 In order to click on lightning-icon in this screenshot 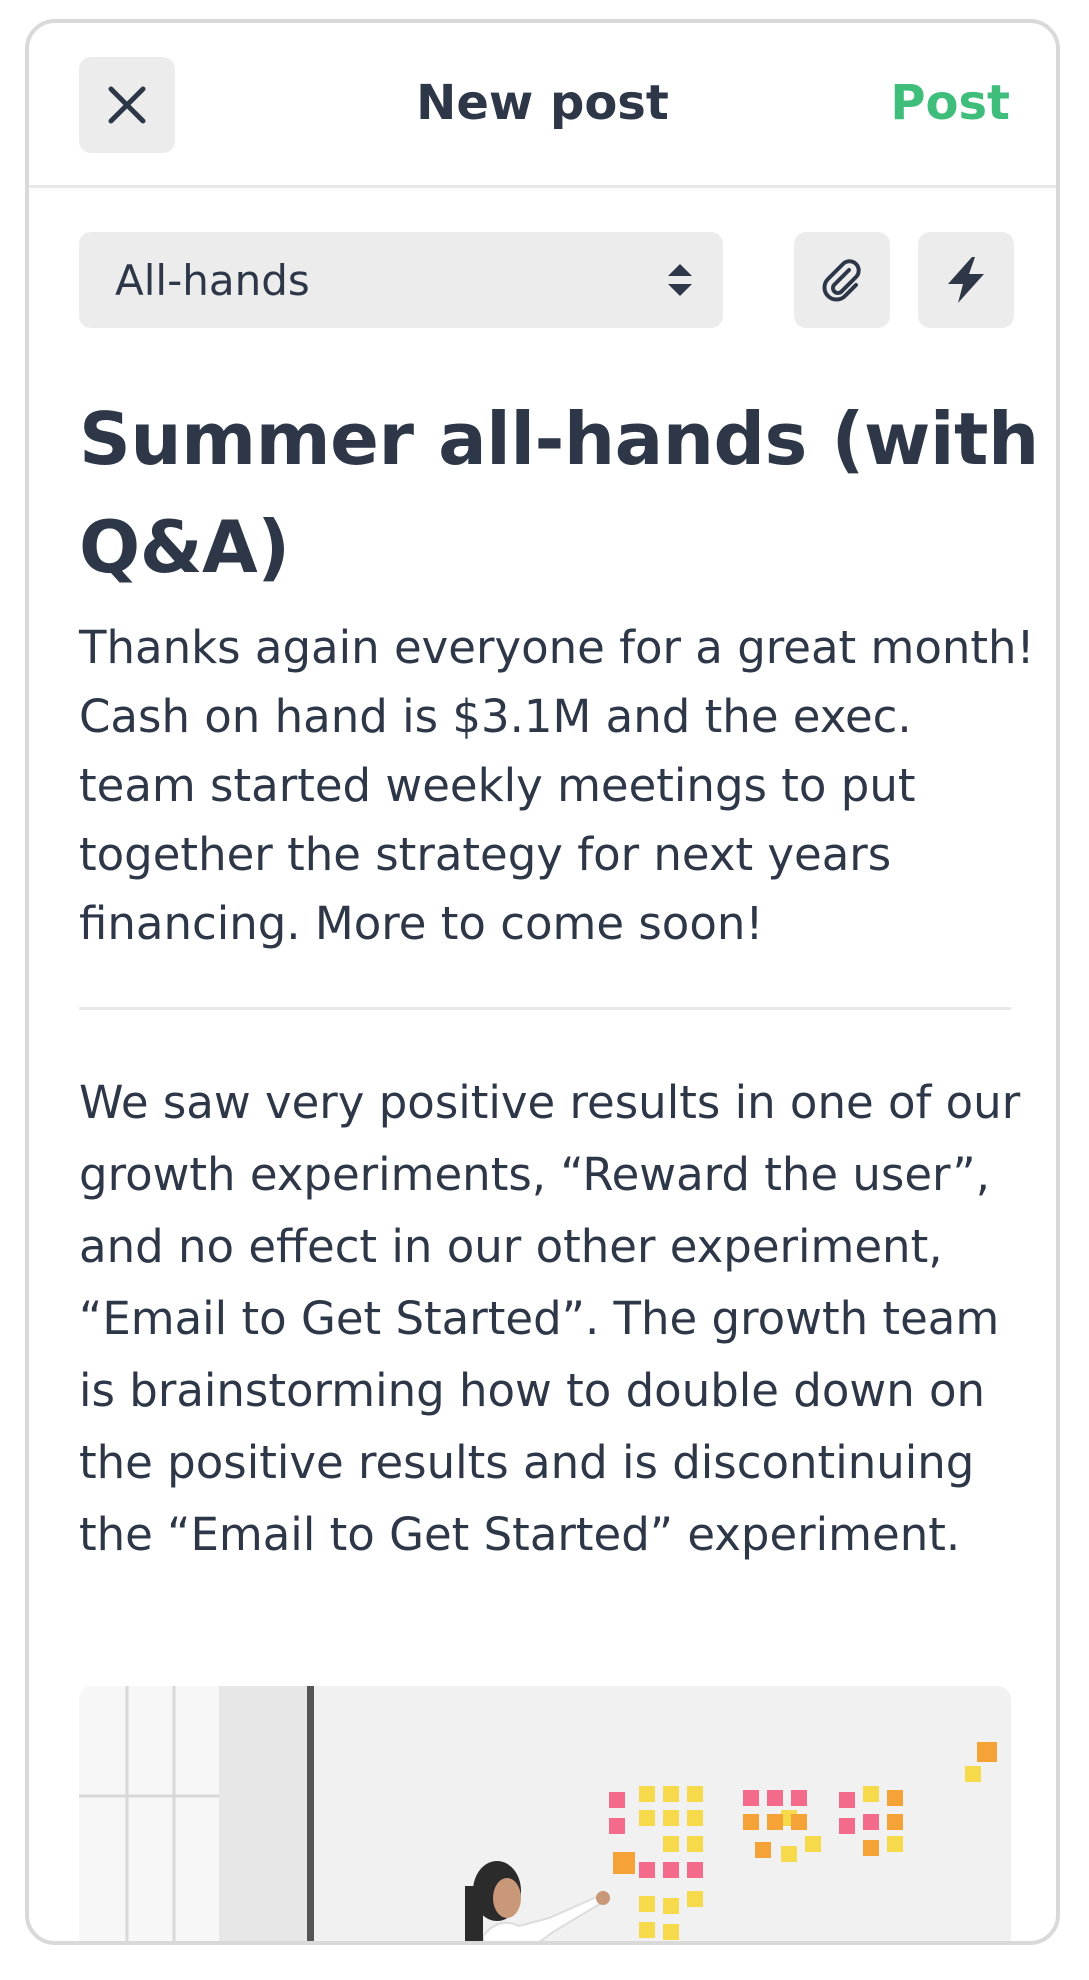, I will do `click(966, 280)`.